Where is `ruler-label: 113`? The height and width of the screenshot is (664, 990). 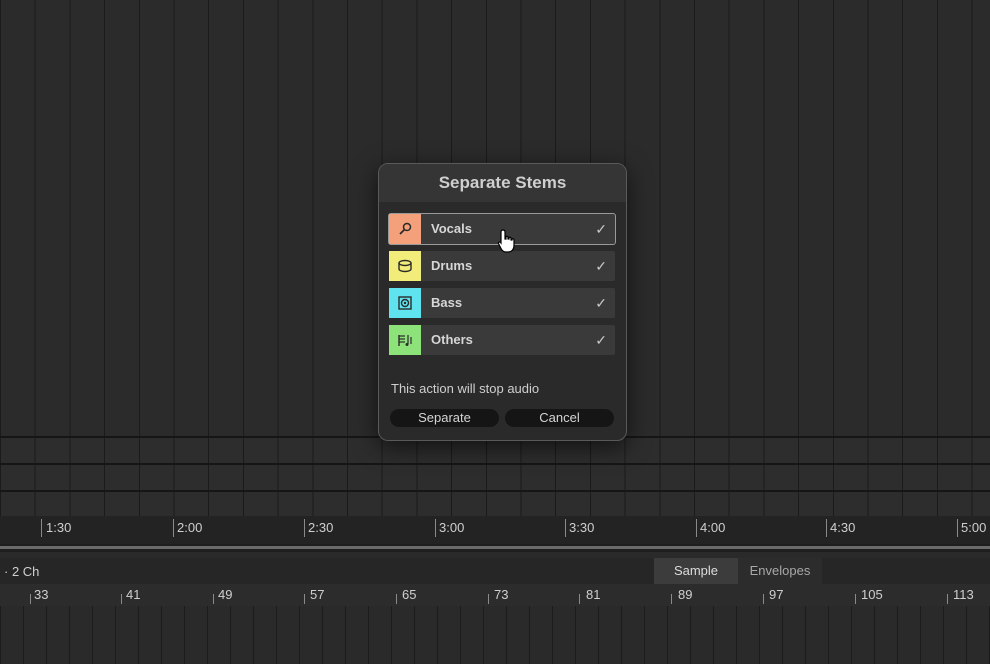
ruler-label: 113 is located at coordinates (963, 594).